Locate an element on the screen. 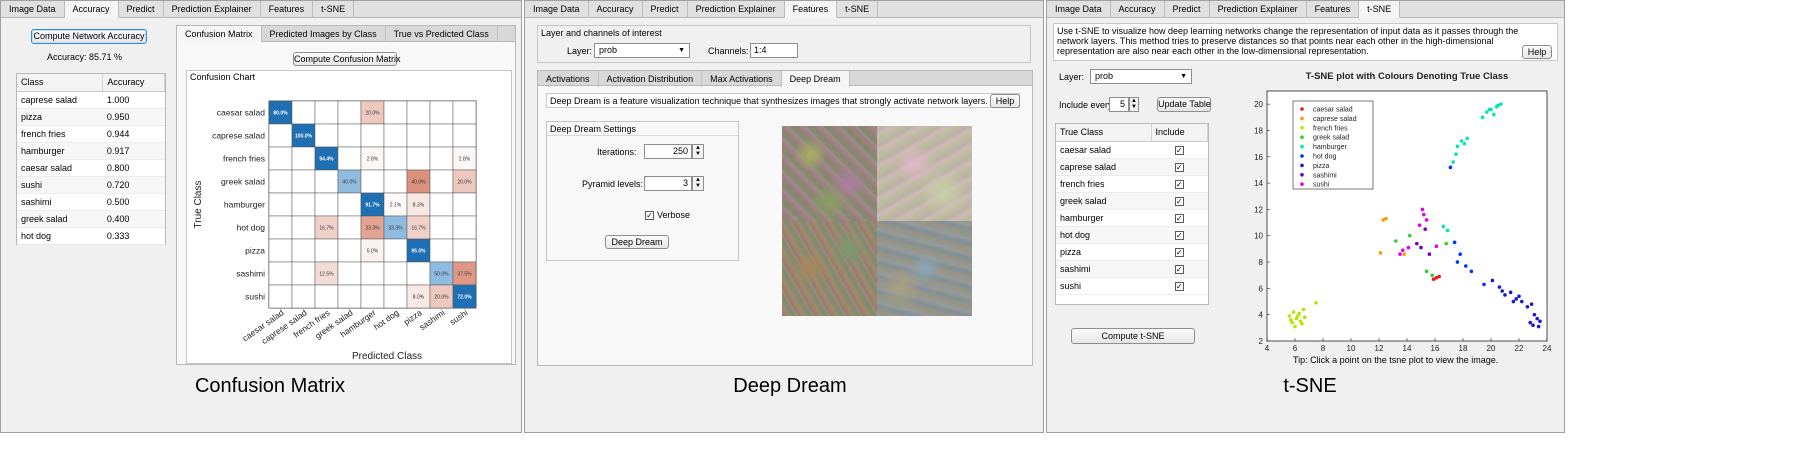 The image size is (1810, 467). table-row: caesar salad 0.800 is located at coordinates (91, 168).